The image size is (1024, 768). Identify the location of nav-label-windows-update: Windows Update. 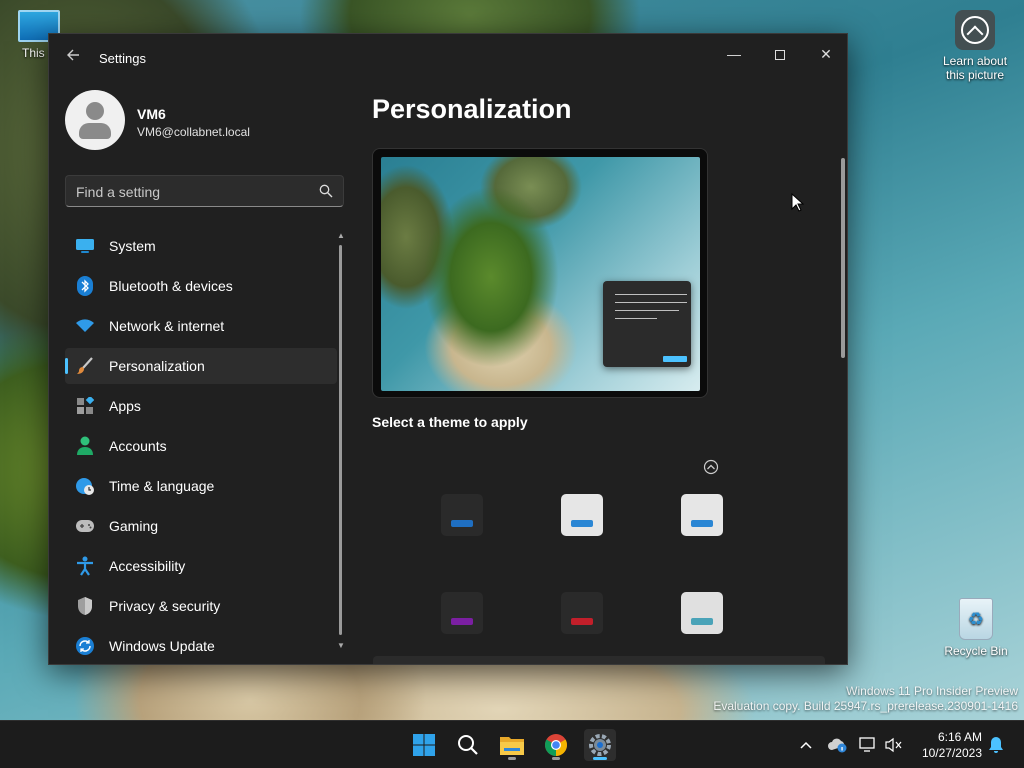
(162, 646).